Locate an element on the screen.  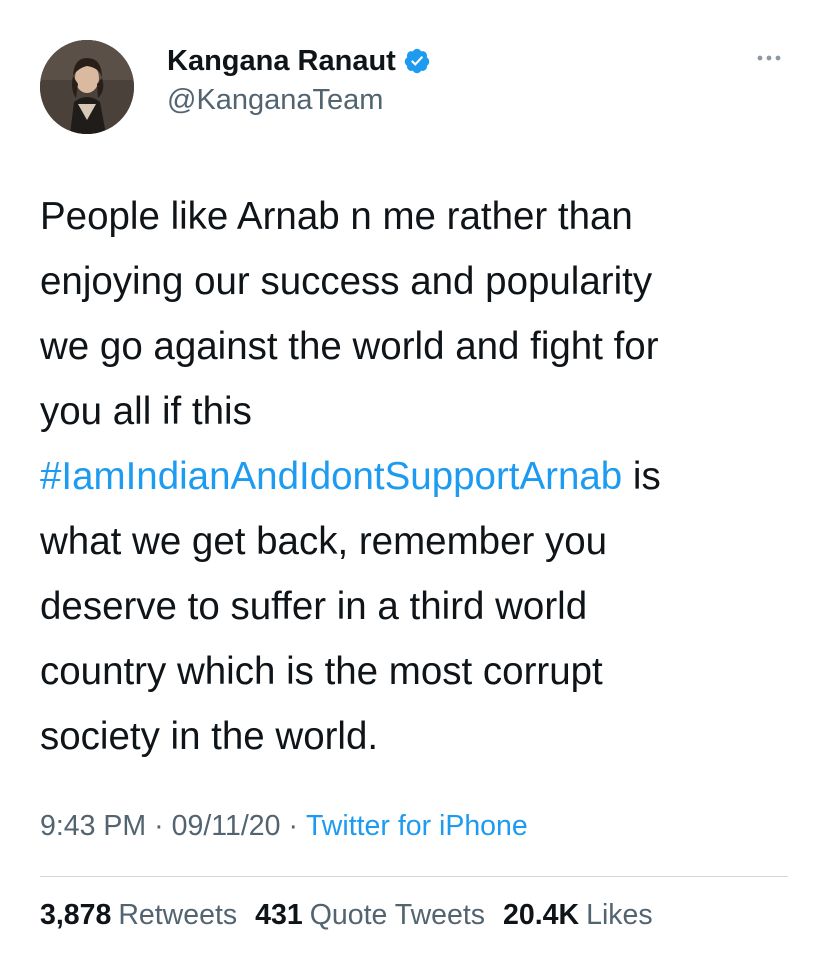
tweet-metadata: 9:43 PM · 09/11/20 · Twitter for iPhone is located at coordinates (284, 826).